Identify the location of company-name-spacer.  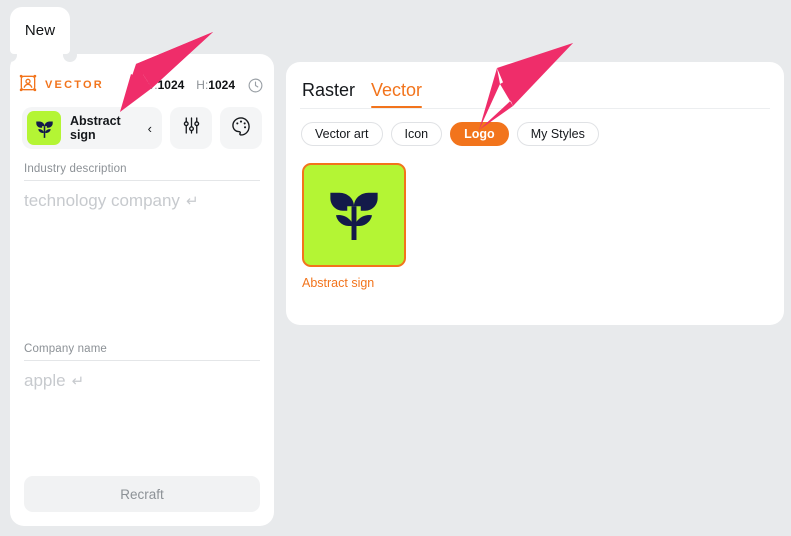
(142, 437).